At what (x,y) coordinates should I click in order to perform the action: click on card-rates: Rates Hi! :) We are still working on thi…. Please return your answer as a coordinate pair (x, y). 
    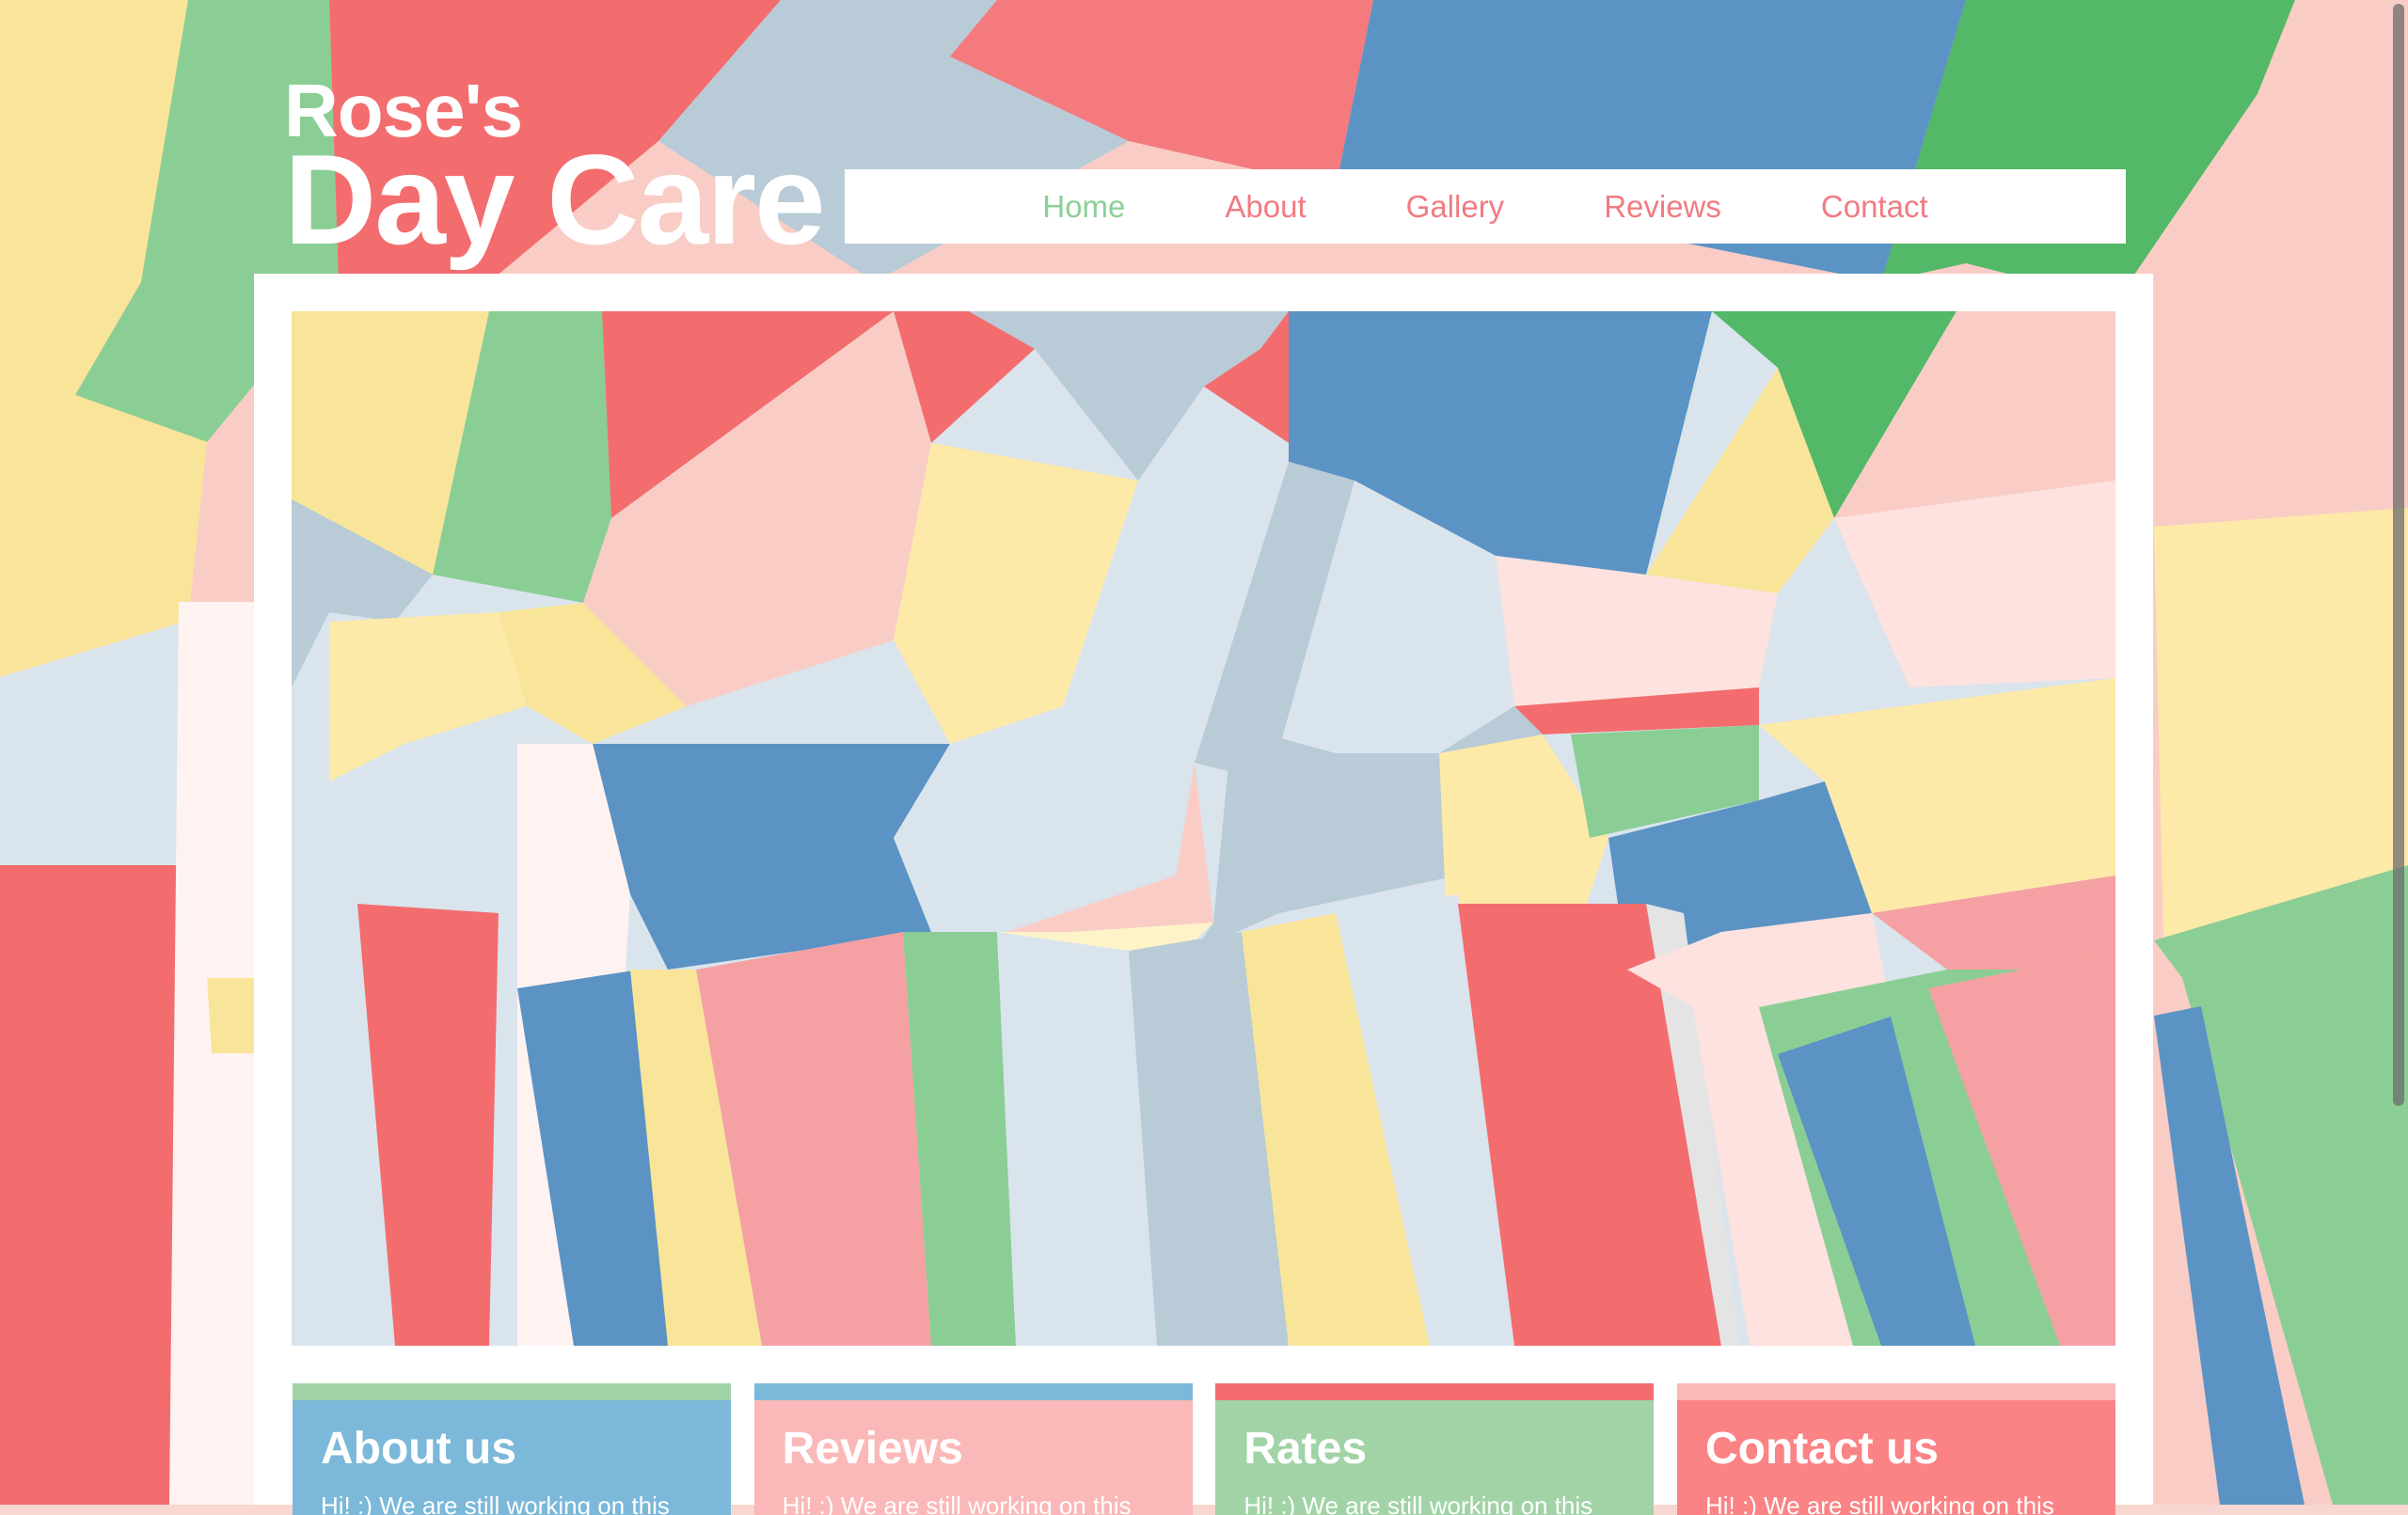
    Looking at the image, I should click on (1435, 1449).